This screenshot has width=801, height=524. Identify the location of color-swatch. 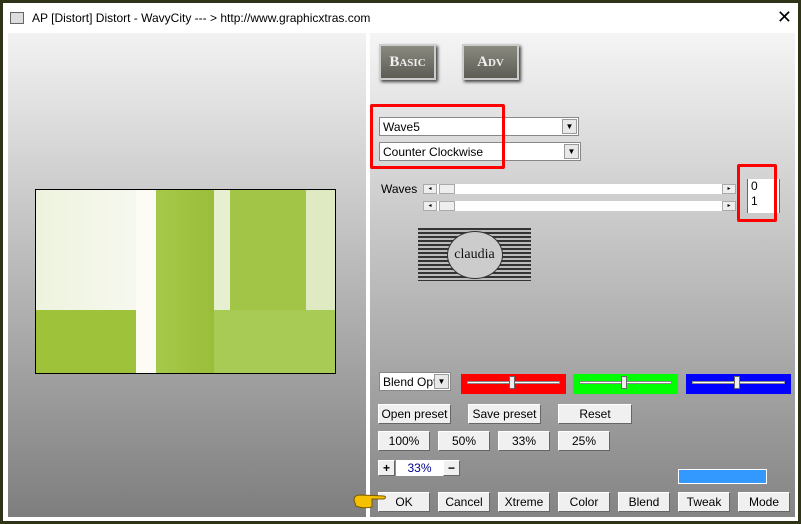
(722, 476).